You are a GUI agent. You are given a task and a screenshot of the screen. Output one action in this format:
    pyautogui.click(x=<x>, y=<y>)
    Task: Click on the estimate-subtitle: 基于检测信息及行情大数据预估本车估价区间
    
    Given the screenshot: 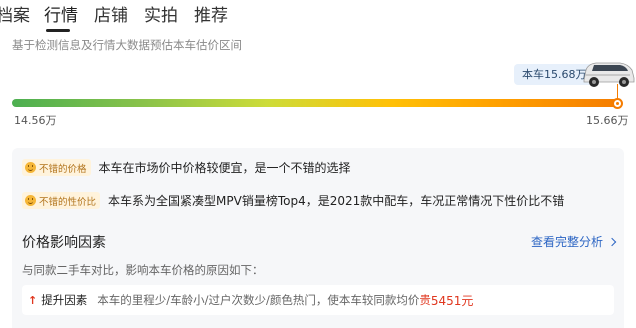 What is the action you would take?
    pyautogui.click(x=127, y=45)
    